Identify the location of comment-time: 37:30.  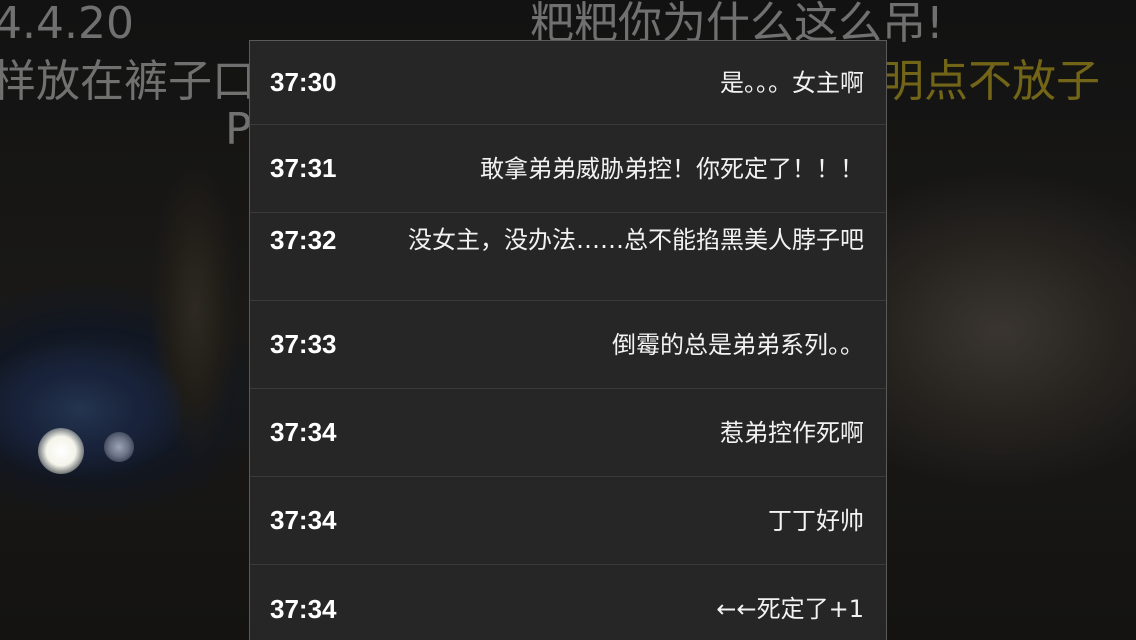
(303, 82).